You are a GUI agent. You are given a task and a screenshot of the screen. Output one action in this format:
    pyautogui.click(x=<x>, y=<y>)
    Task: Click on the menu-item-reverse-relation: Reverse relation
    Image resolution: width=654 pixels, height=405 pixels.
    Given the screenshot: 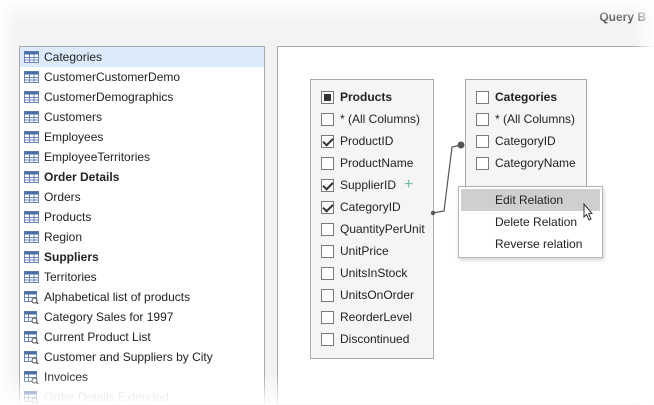 What is the action you would take?
    pyautogui.click(x=530, y=244)
    